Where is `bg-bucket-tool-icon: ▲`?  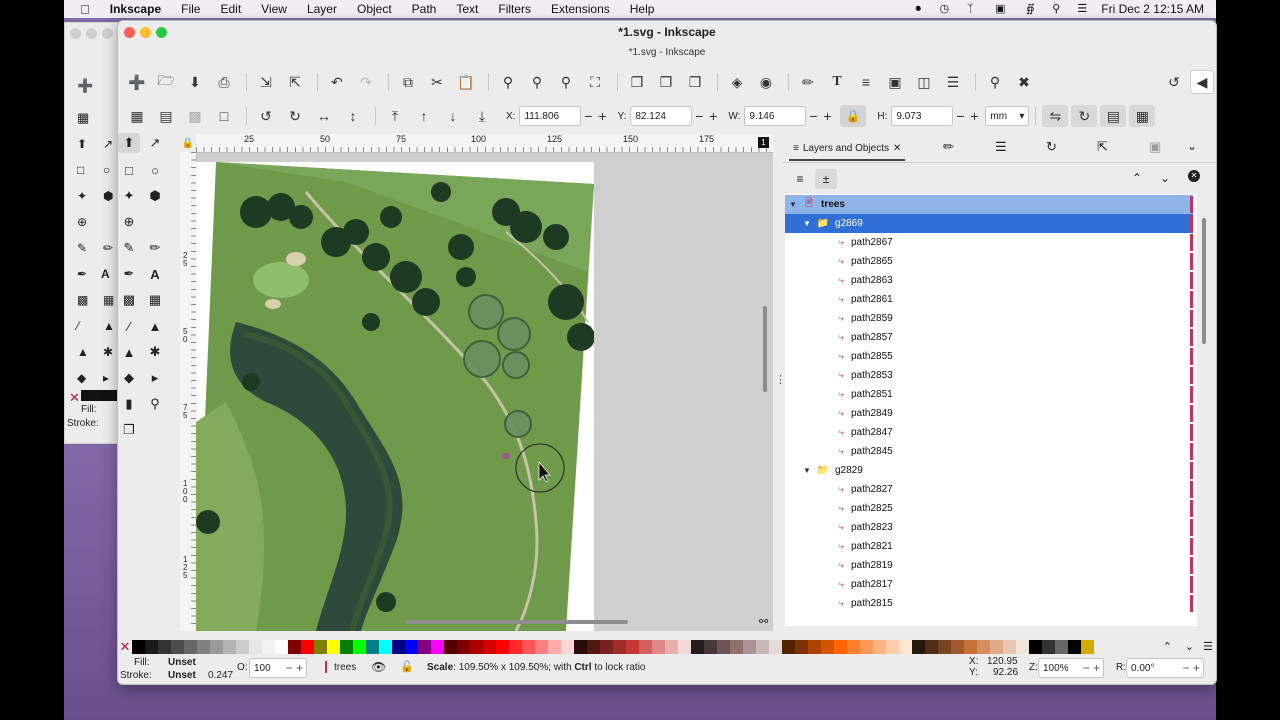 bg-bucket-tool-icon: ▲ is located at coordinates (109, 326).